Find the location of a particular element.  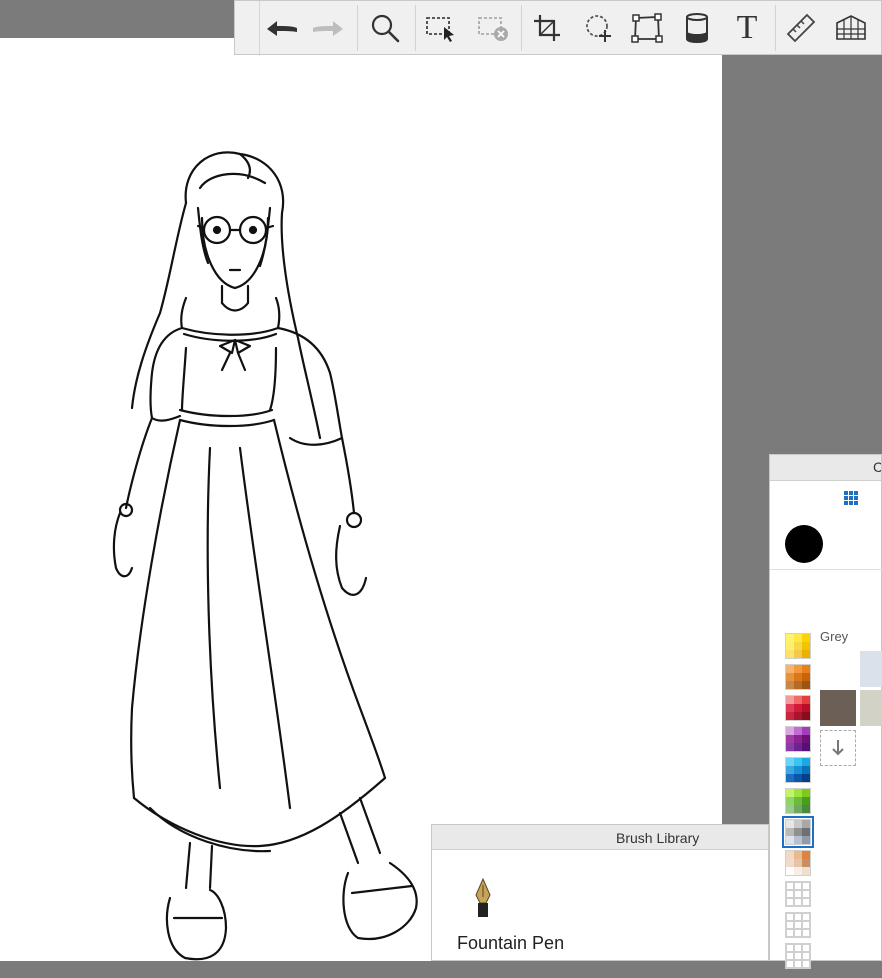

fill-button is located at coordinates (697, 28).